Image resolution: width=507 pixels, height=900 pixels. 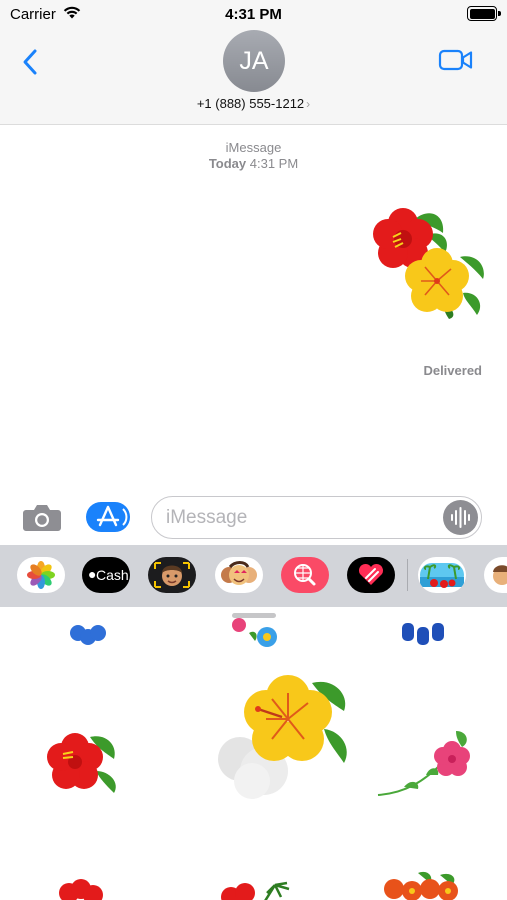 I want to click on contact-avatar: JA, so click(x=254, y=61).